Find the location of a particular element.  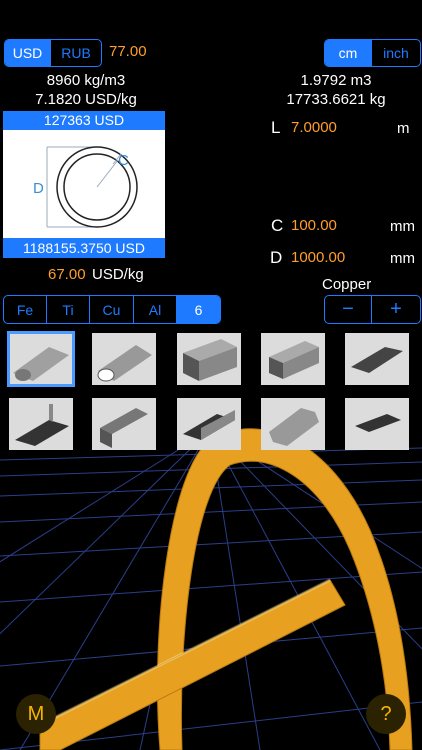

material-stepper: − + is located at coordinates (372, 309).